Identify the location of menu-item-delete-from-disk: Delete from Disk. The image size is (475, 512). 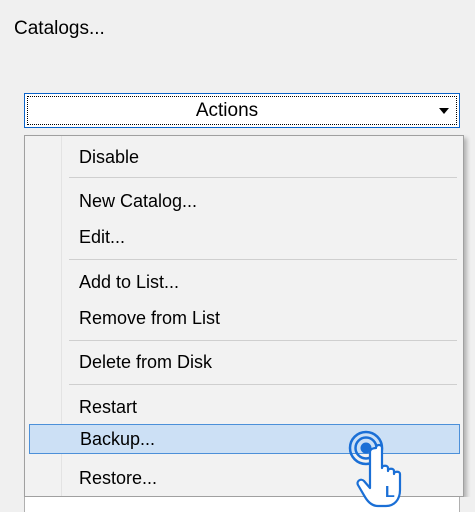
(260, 362).